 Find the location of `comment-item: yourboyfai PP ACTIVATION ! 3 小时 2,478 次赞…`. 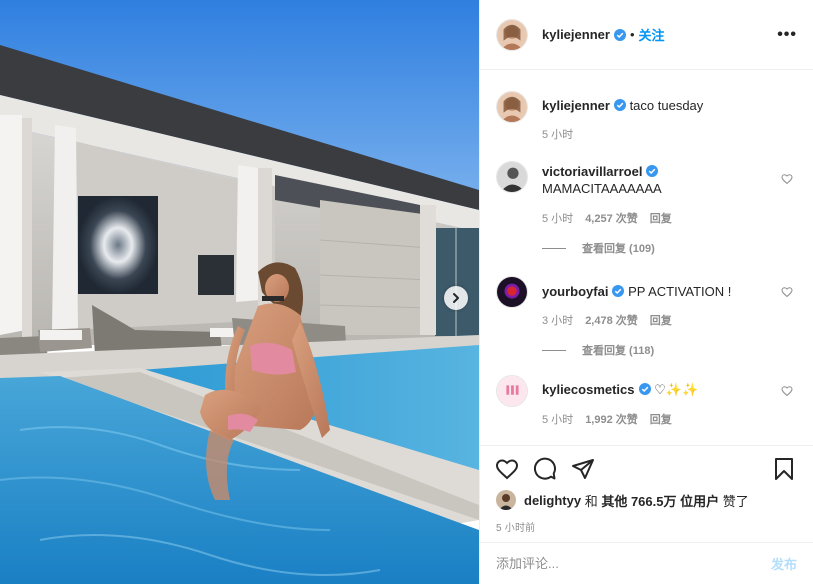

comment-item: yourboyfai PP ACTIVATION ! 3 小时 2,478 次赞… is located at coordinates (646, 317).